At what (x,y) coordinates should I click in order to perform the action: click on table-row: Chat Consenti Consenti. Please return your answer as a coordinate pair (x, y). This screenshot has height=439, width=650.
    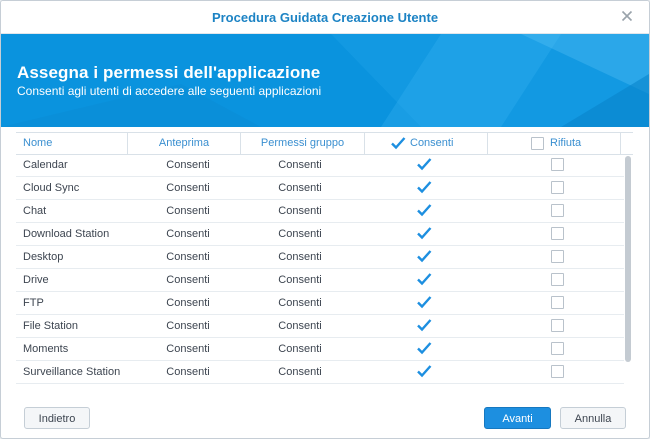
    Looking at the image, I should click on (320, 211).